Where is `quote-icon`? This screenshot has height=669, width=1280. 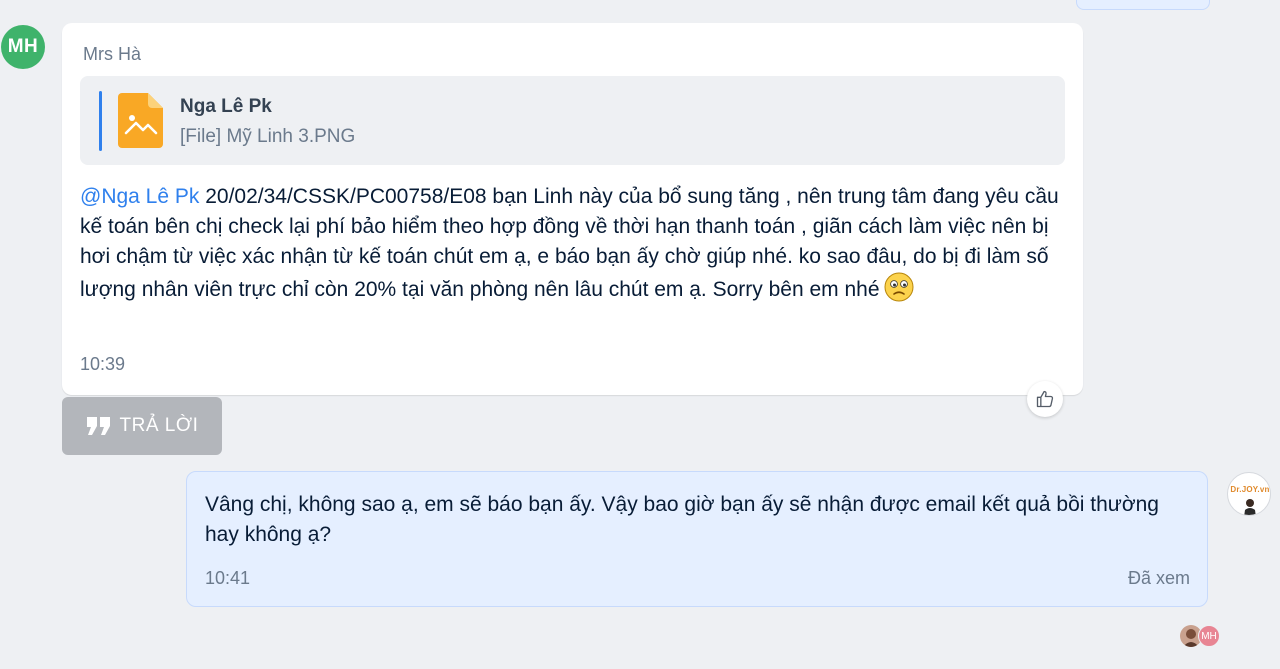
quote-icon is located at coordinates (98, 426).